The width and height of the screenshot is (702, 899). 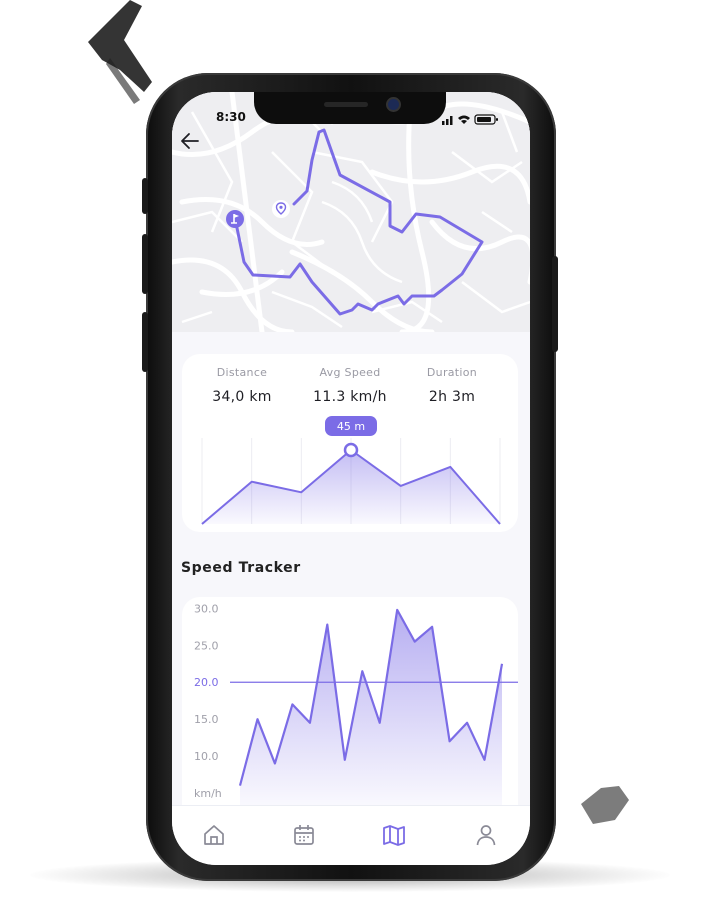 What do you see at coordinates (304, 835) in the screenshot?
I see `calendar-icon` at bounding box center [304, 835].